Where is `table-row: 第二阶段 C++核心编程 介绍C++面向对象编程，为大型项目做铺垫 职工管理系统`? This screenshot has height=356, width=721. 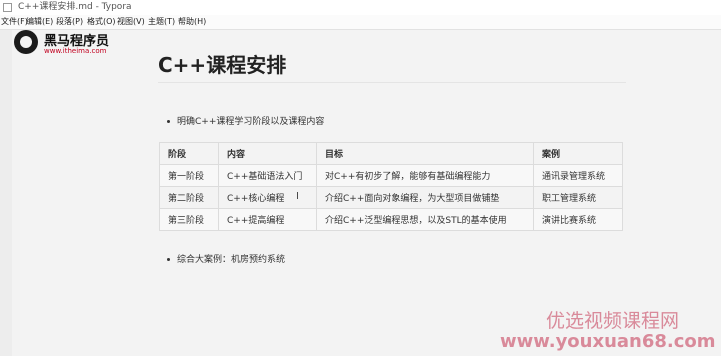 table-row: 第二阶段 C++核心编程 介绍C++面向对象编程，为大型项目做铺垫 职工管理系统 is located at coordinates (391, 197).